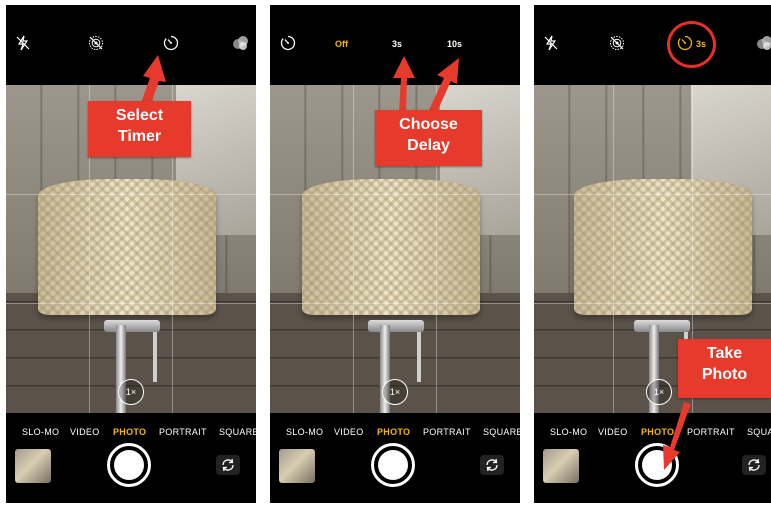 The image size is (771, 505). I want to click on callout-line: Take, so click(724, 353).